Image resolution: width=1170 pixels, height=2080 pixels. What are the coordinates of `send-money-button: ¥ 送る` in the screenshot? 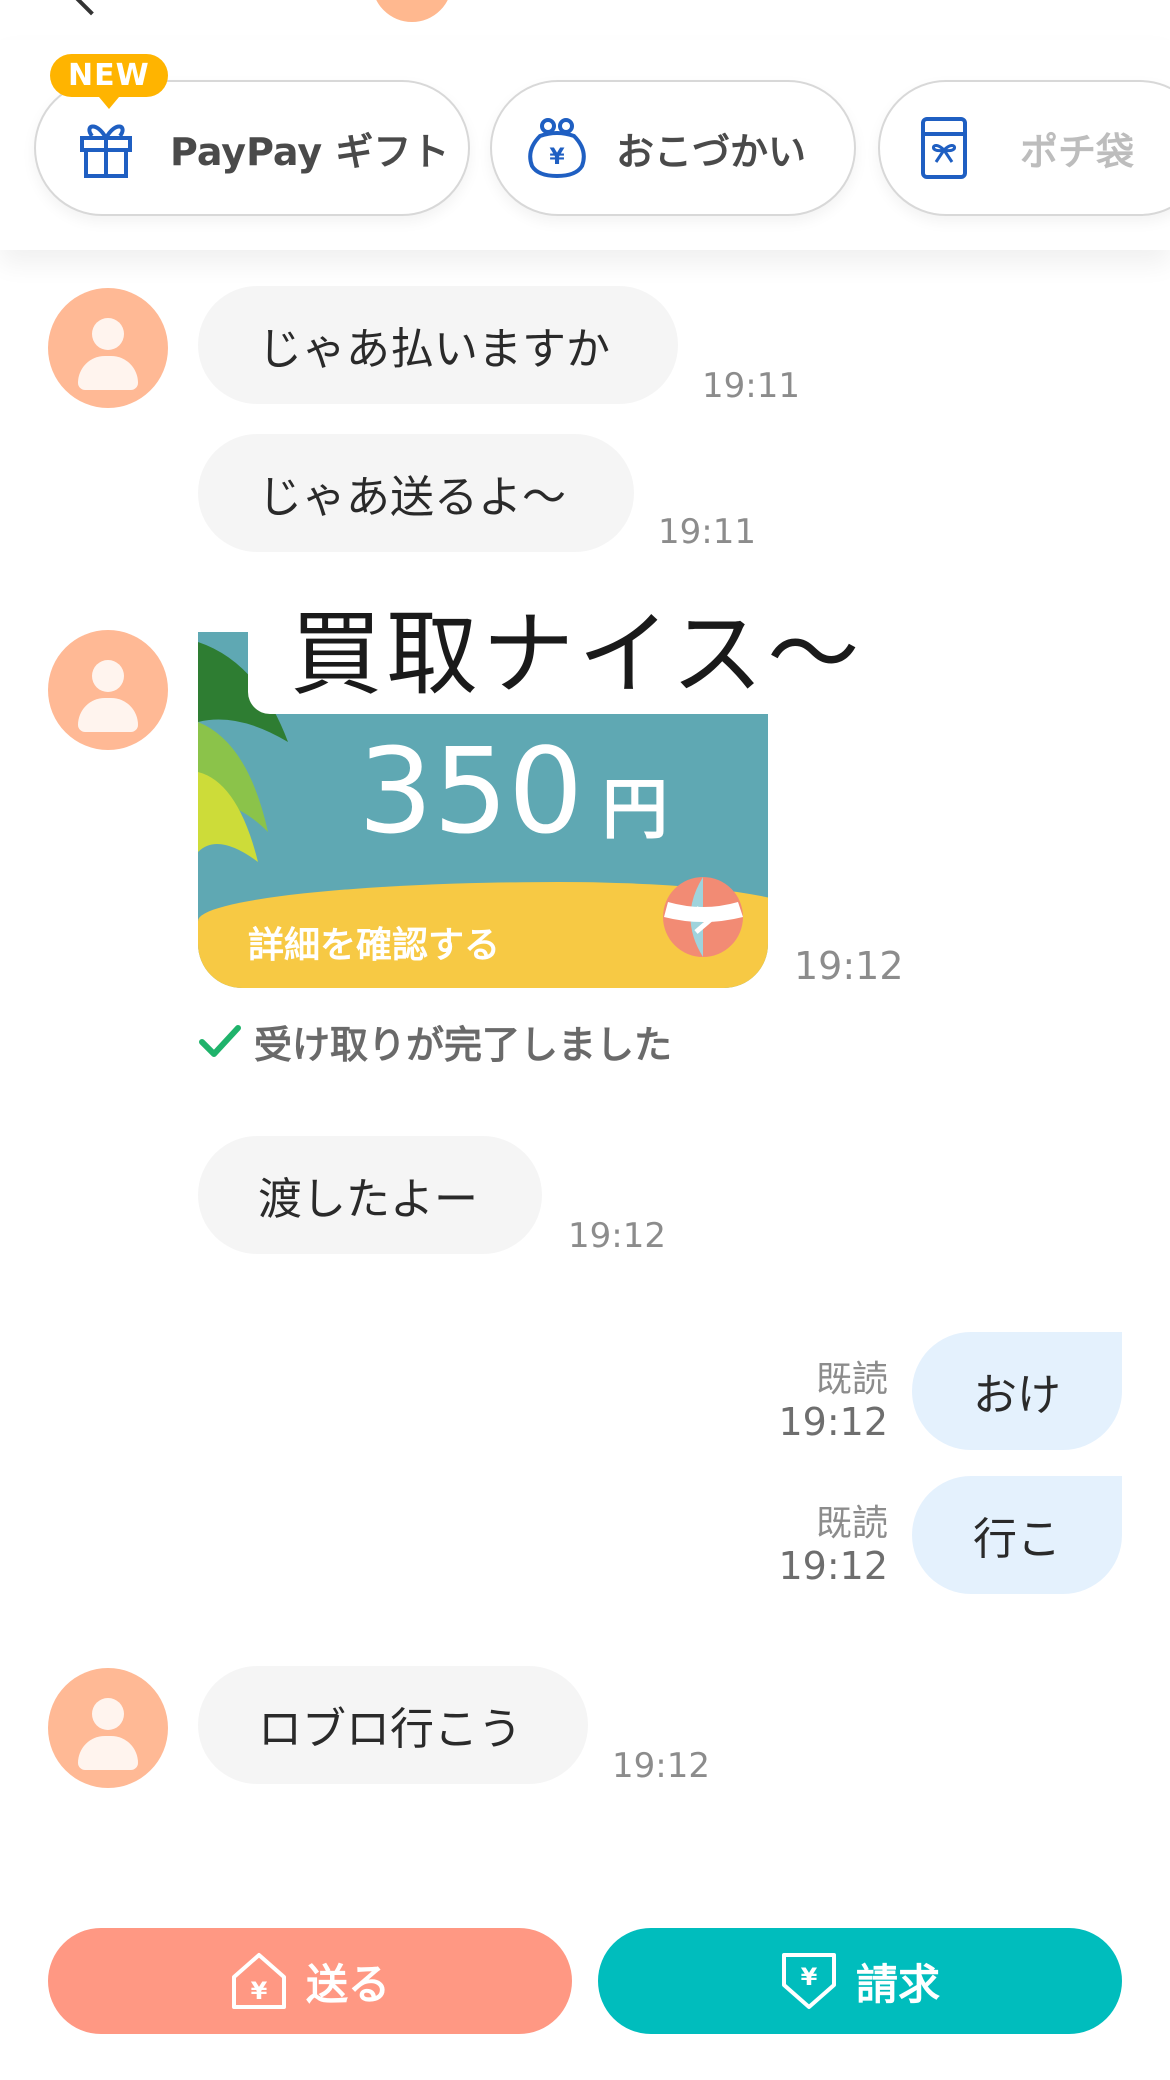 It's located at (310, 1981).